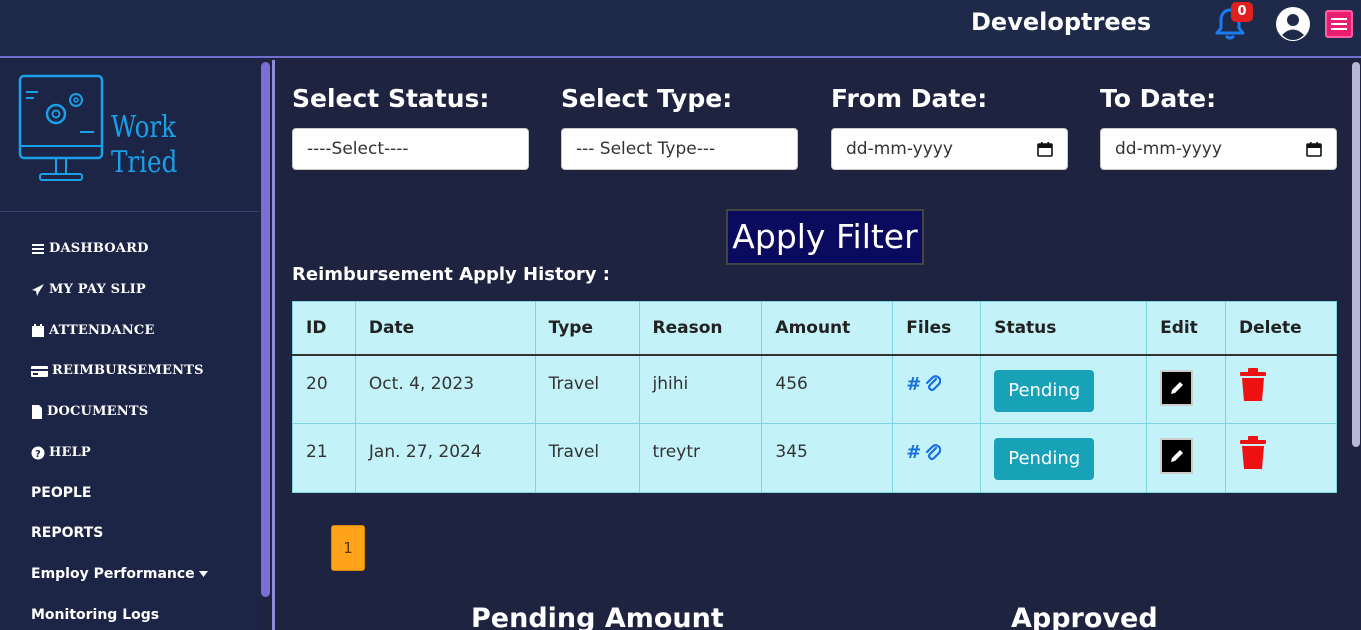 Image resolution: width=1361 pixels, height=630 pixels. I want to click on notification-badge: 0, so click(1242, 12).